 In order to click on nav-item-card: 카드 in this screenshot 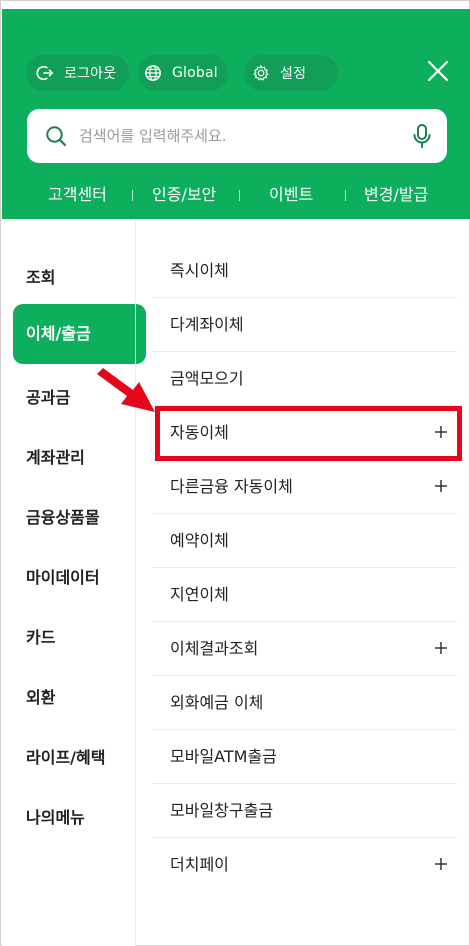, I will do `click(40, 636)`.